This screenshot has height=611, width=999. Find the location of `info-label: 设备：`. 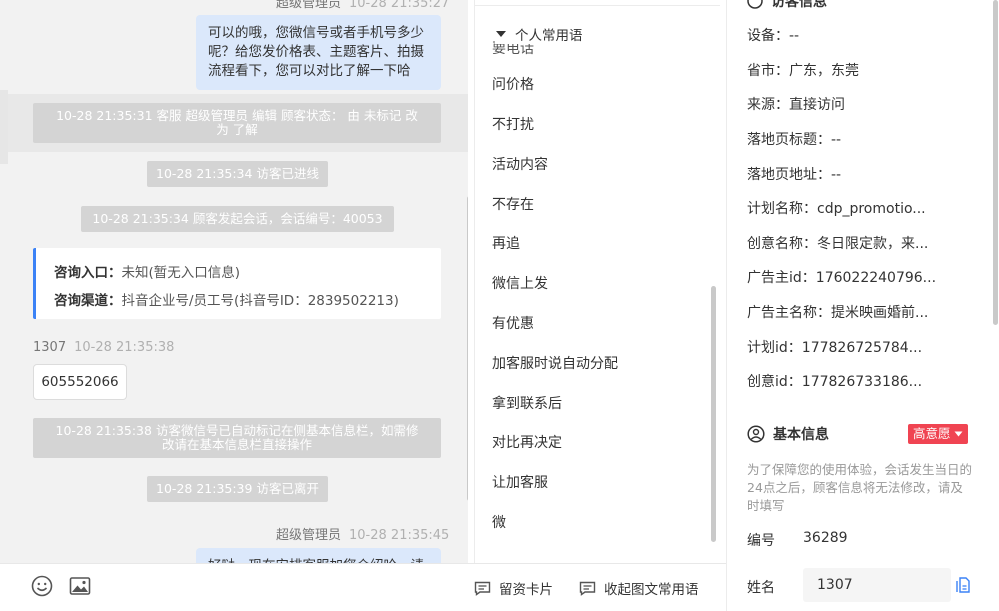

info-label: 设备： is located at coordinates (768, 36).